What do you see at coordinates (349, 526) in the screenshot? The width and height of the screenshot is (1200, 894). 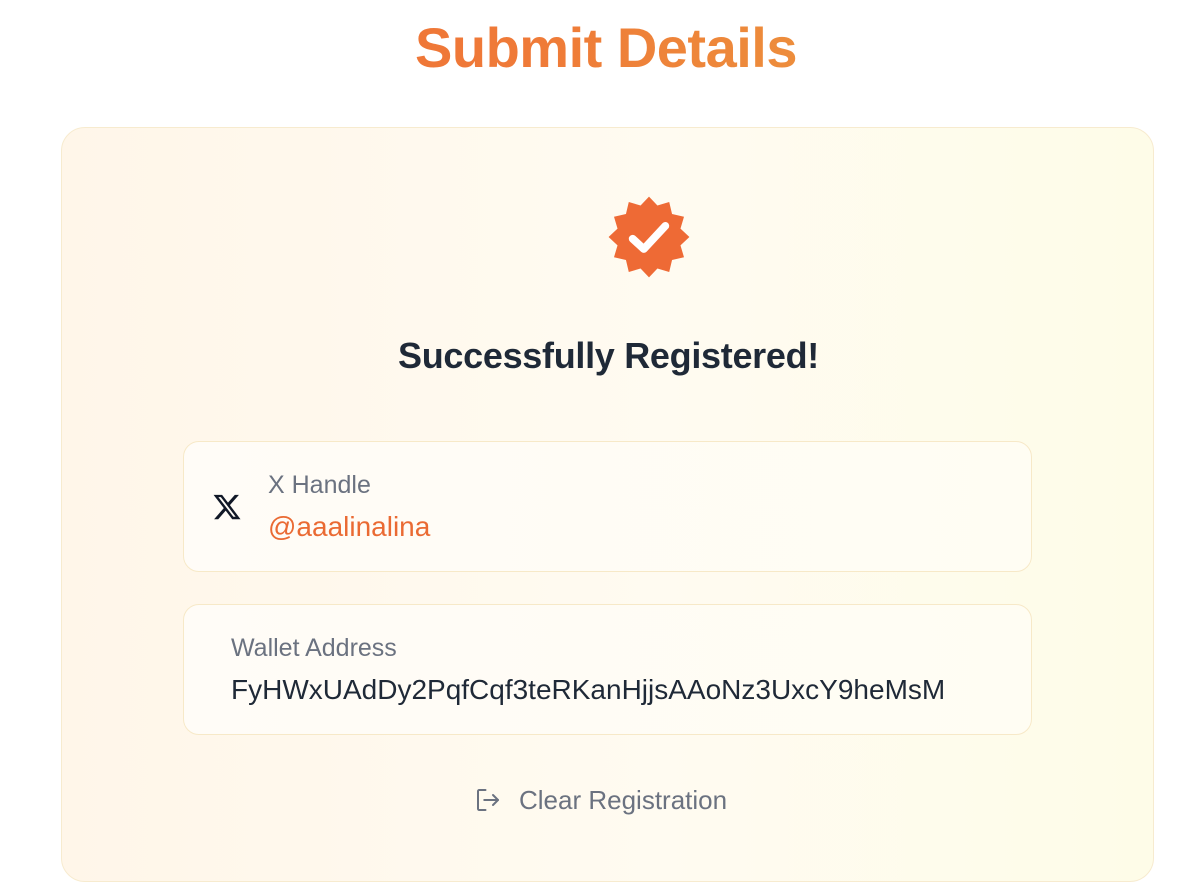 I see `x-handle-value: @aaalinalina` at bounding box center [349, 526].